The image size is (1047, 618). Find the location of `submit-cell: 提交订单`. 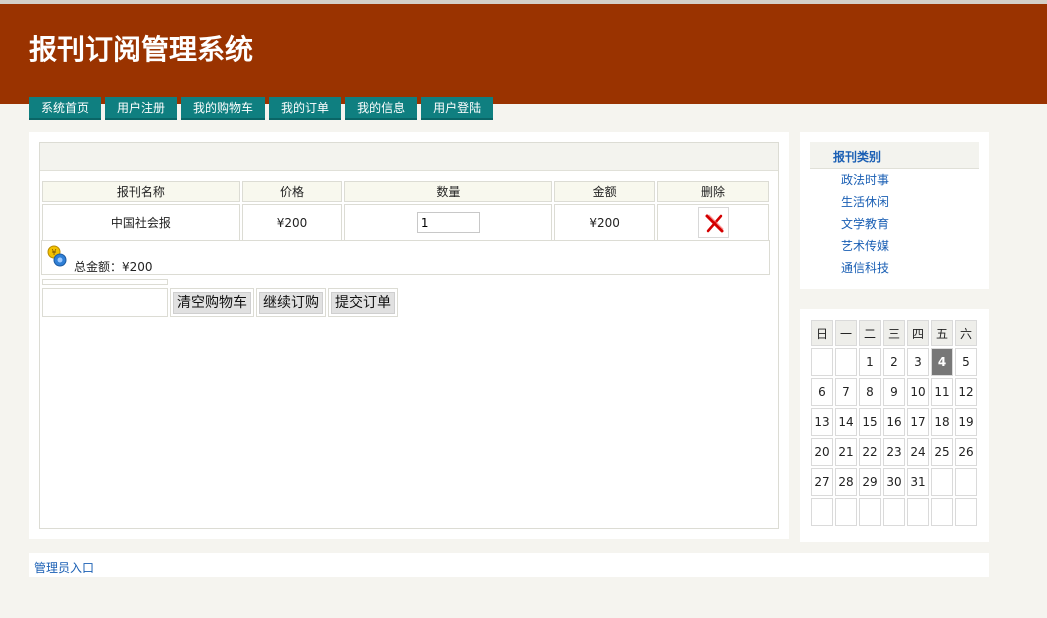

submit-cell: 提交订单 is located at coordinates (363, 302).